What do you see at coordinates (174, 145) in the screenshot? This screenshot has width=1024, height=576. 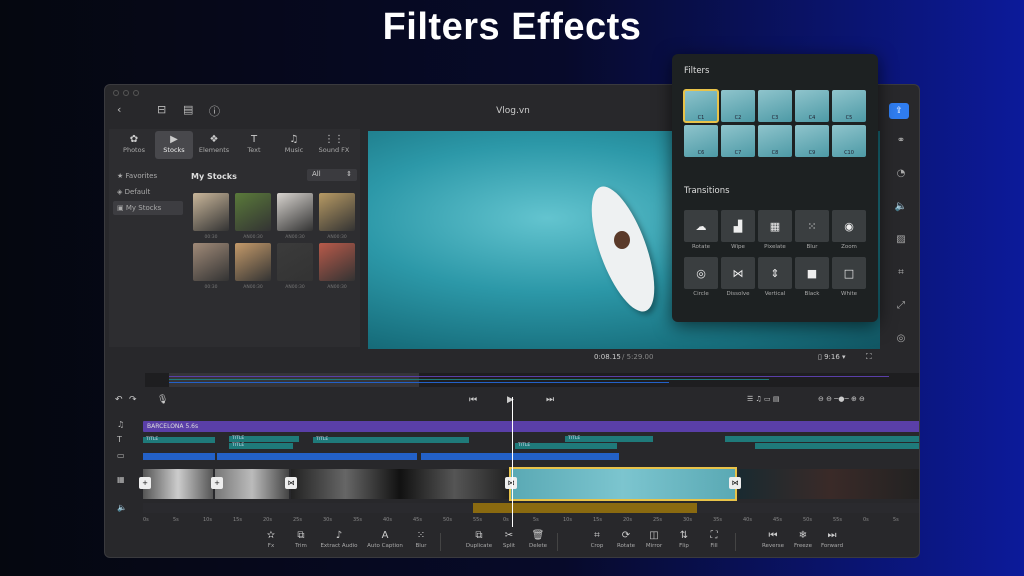 I see `tab-stocks: ▶ Stocks` at bounding box center [174, 145].